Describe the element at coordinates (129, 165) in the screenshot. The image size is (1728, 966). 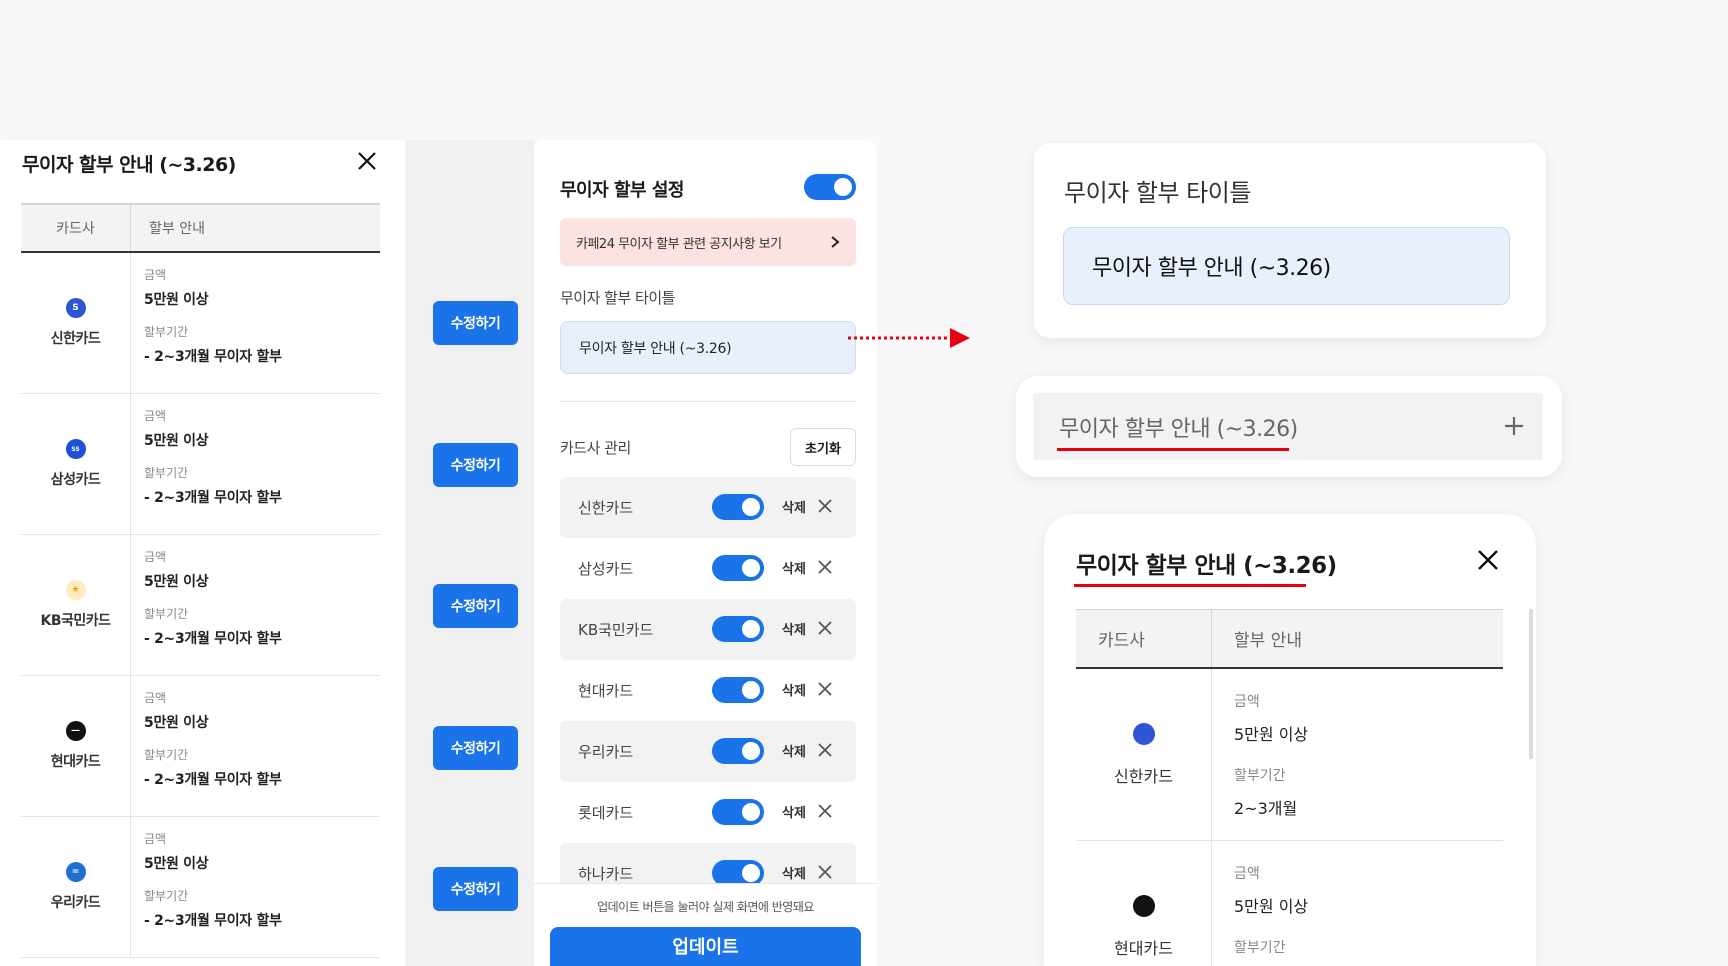
I see `modal-title: 무이자 할부 안내 (~3.26)` at that location.